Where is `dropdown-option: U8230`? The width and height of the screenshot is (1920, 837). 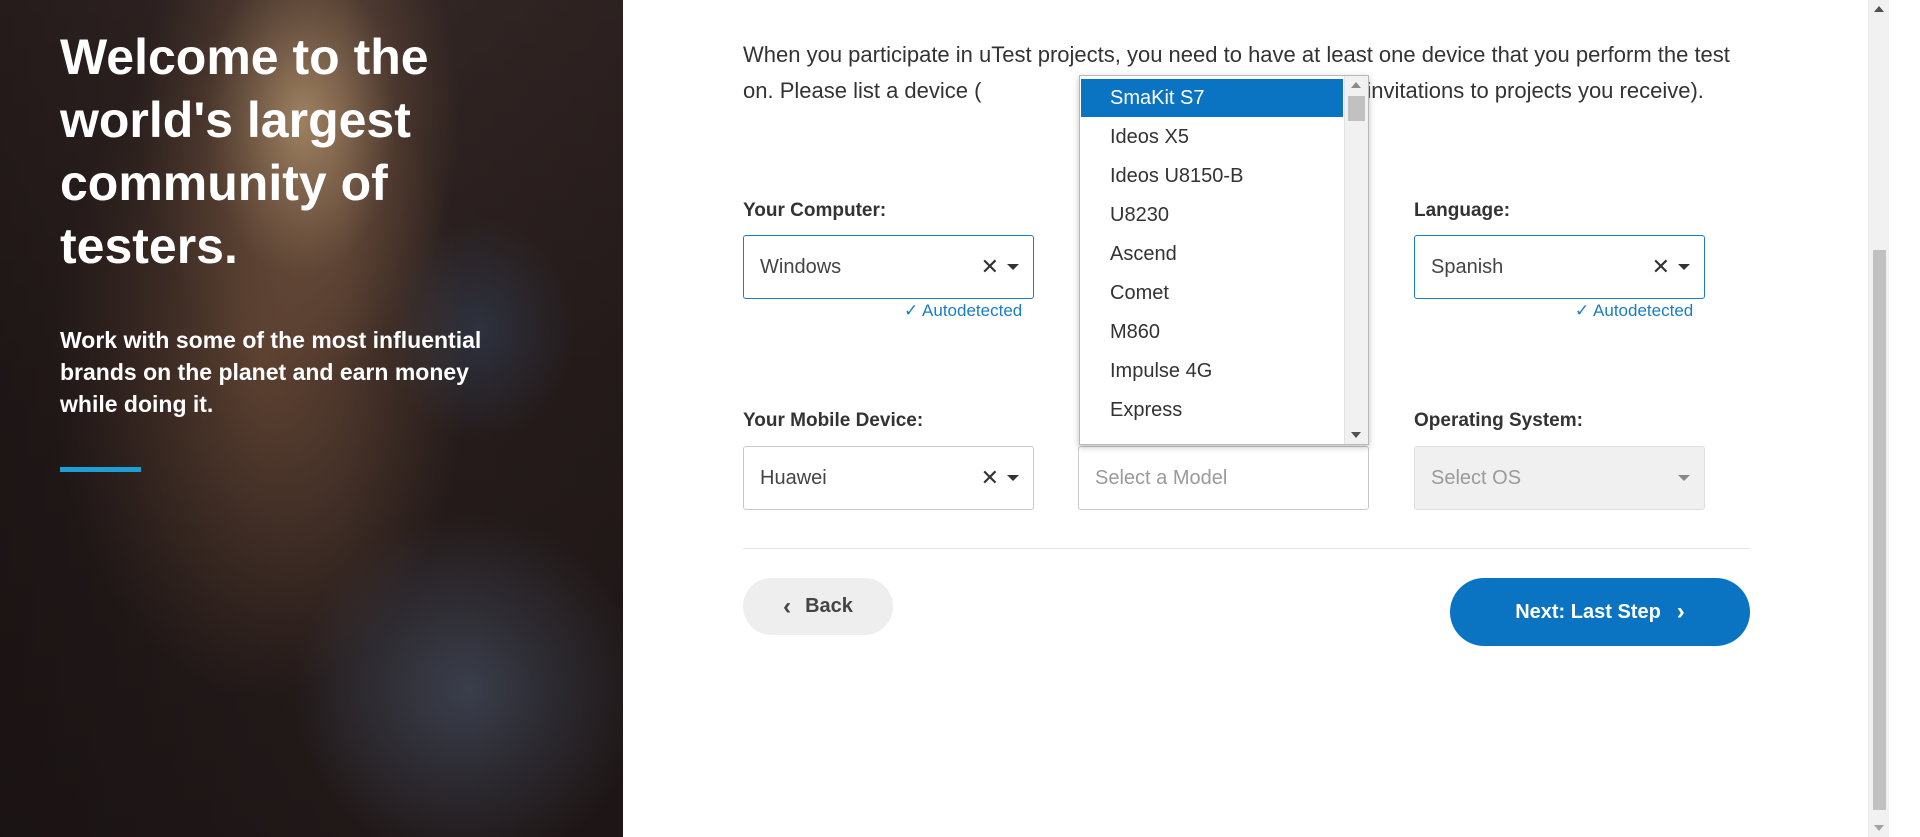
dropdown-option: U8230 is located at coordinates (1212, 215).